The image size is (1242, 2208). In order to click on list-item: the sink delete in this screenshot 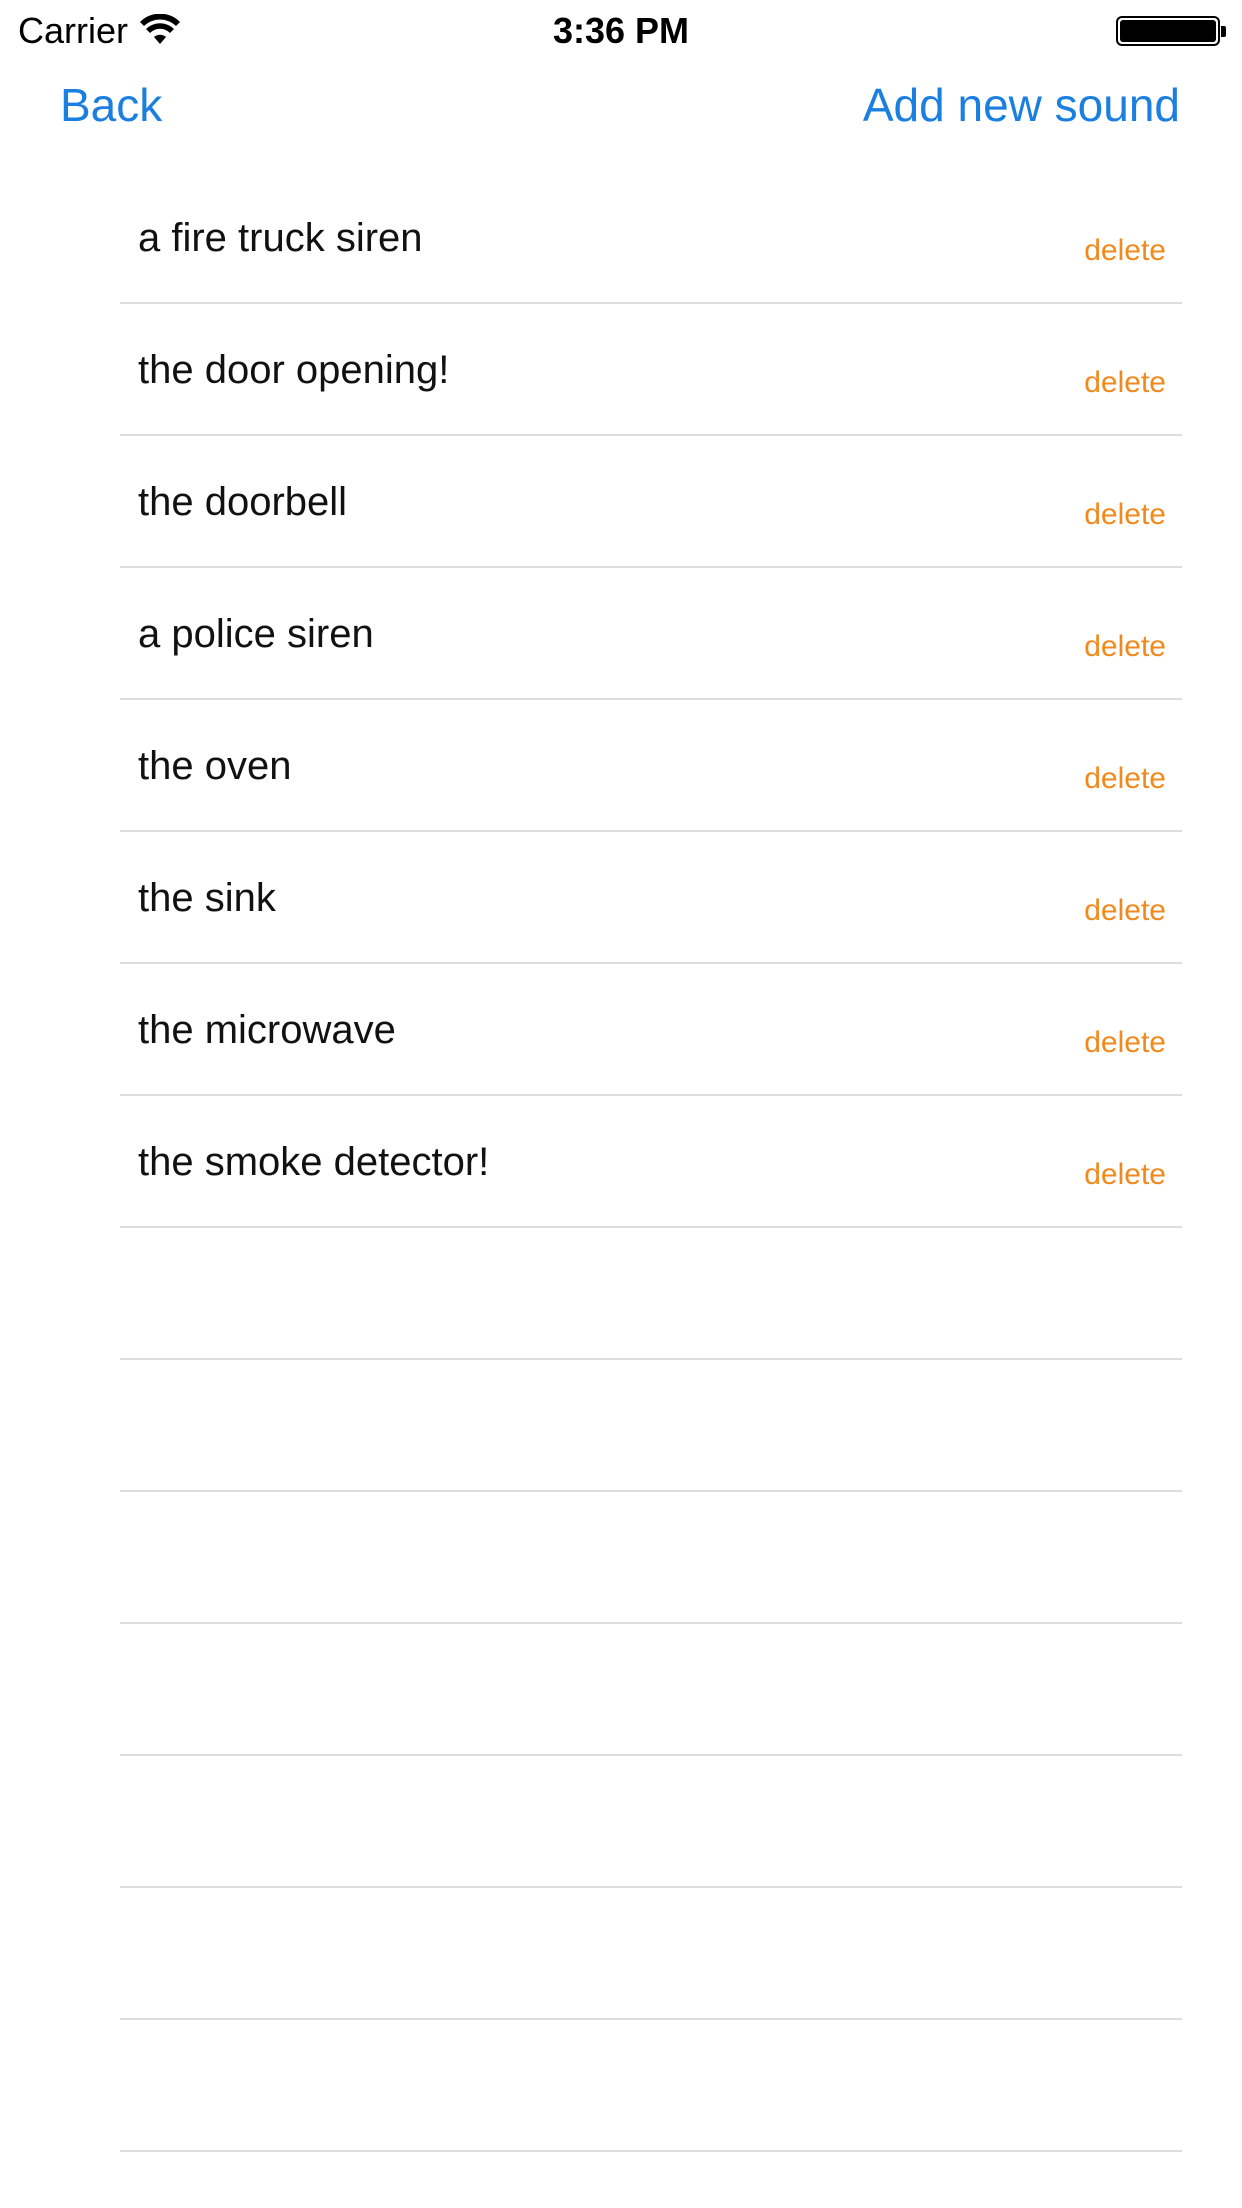, I will do `click(651, 898)`.